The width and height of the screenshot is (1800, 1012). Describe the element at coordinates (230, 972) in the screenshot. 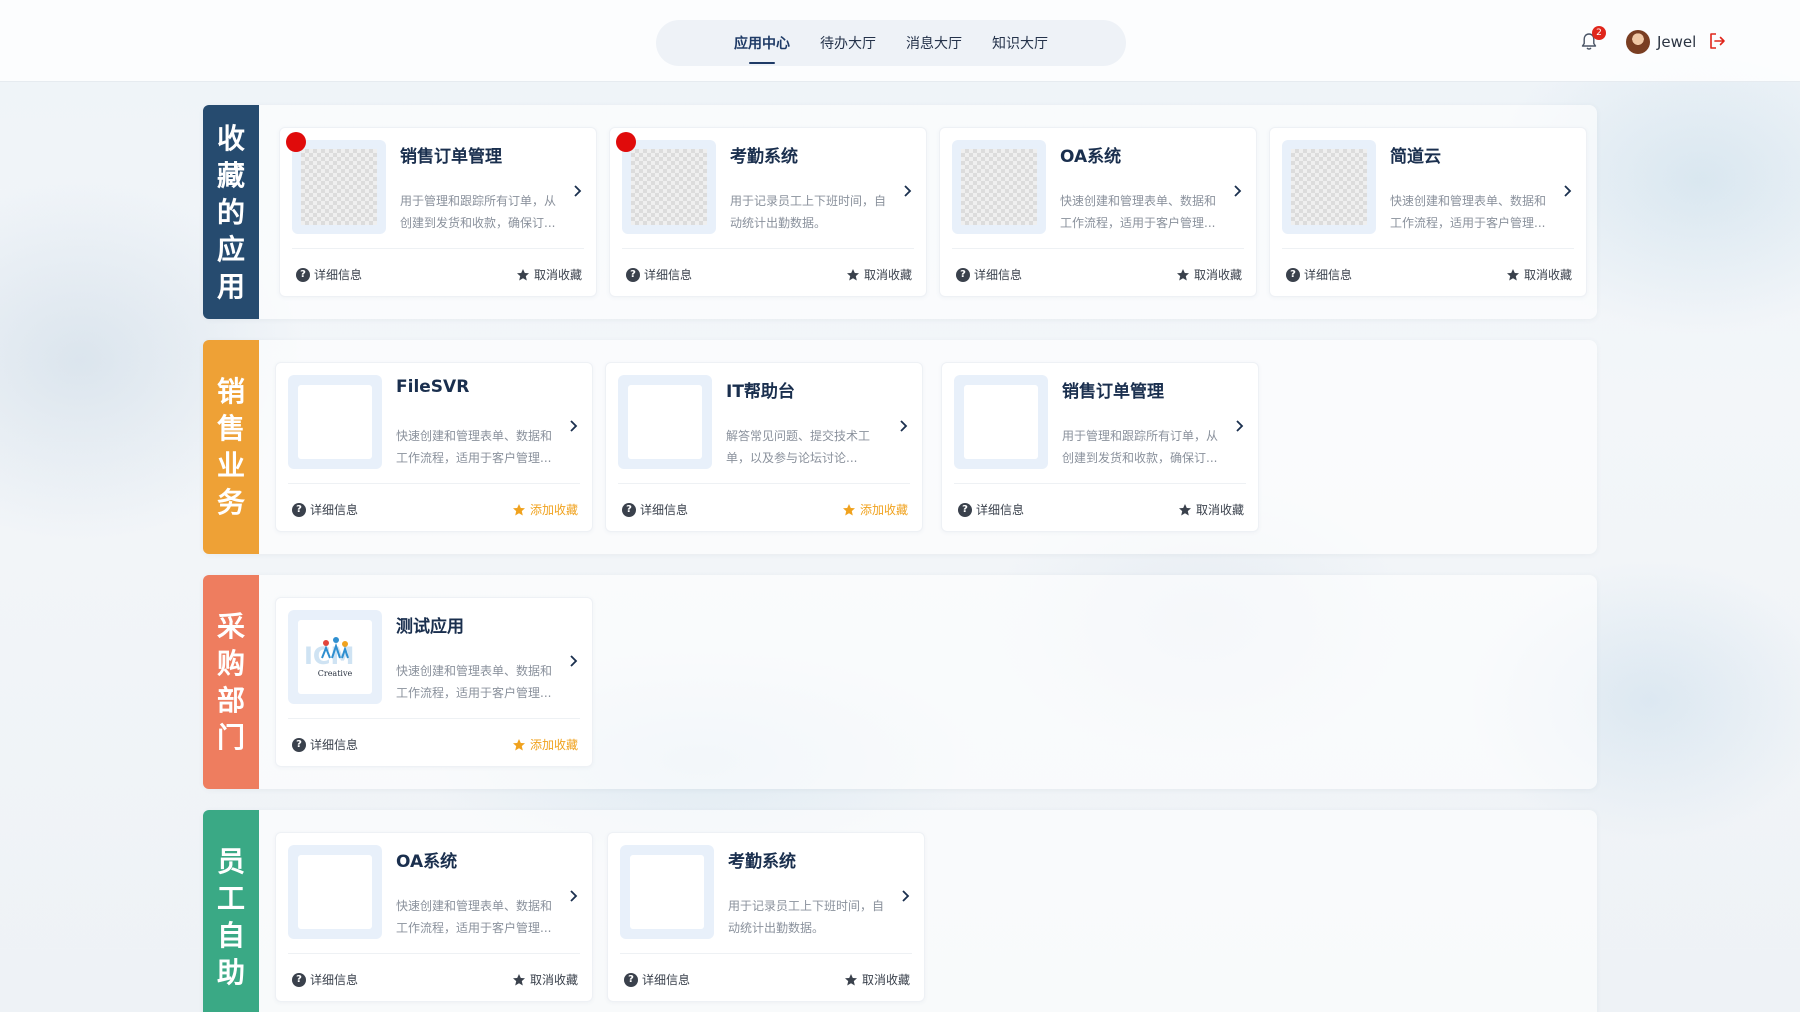

I see `section-label-char: 助` at that location.